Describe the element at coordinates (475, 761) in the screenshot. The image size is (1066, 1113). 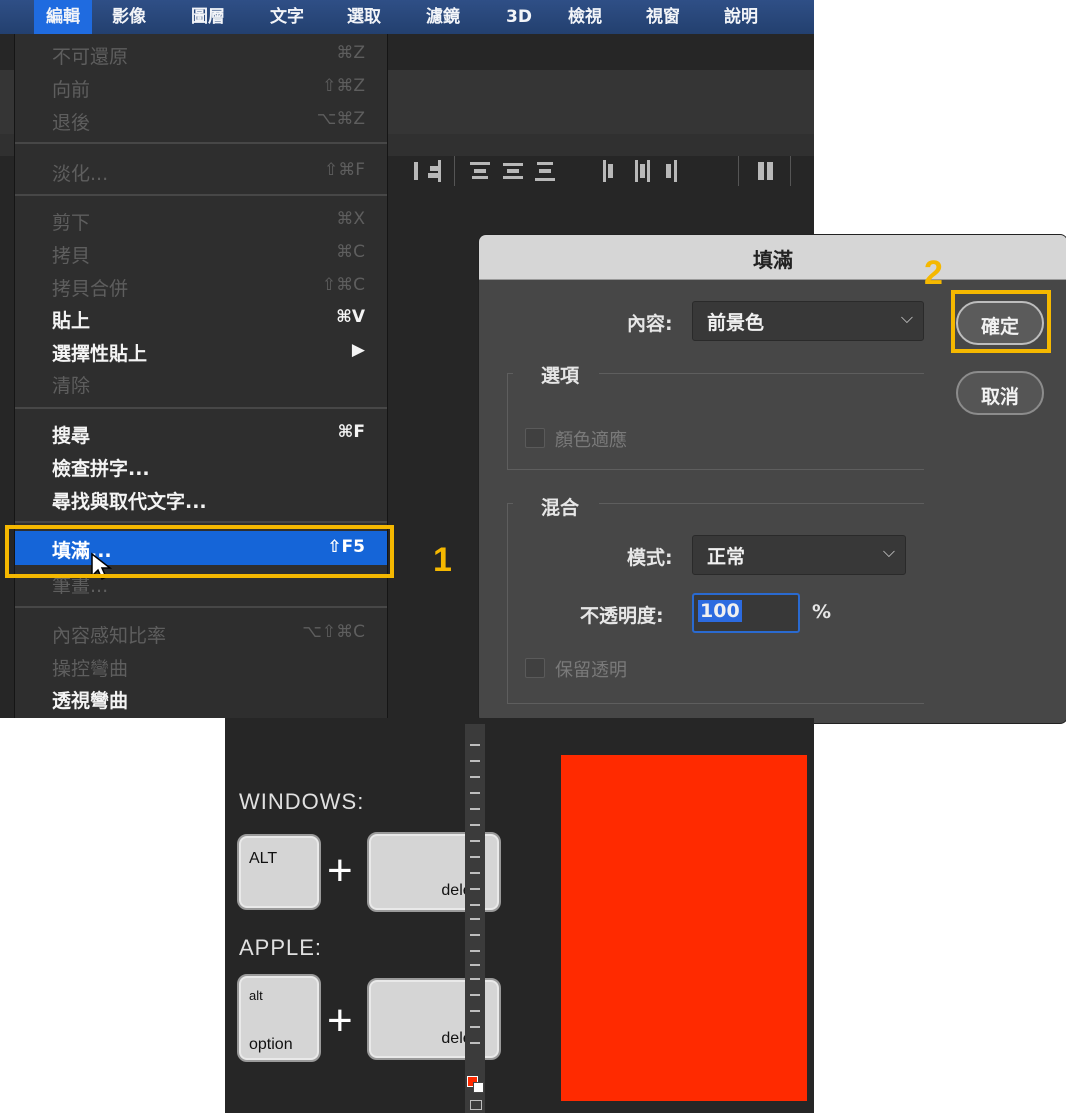
I see `marquee-tool-icon` at that location.